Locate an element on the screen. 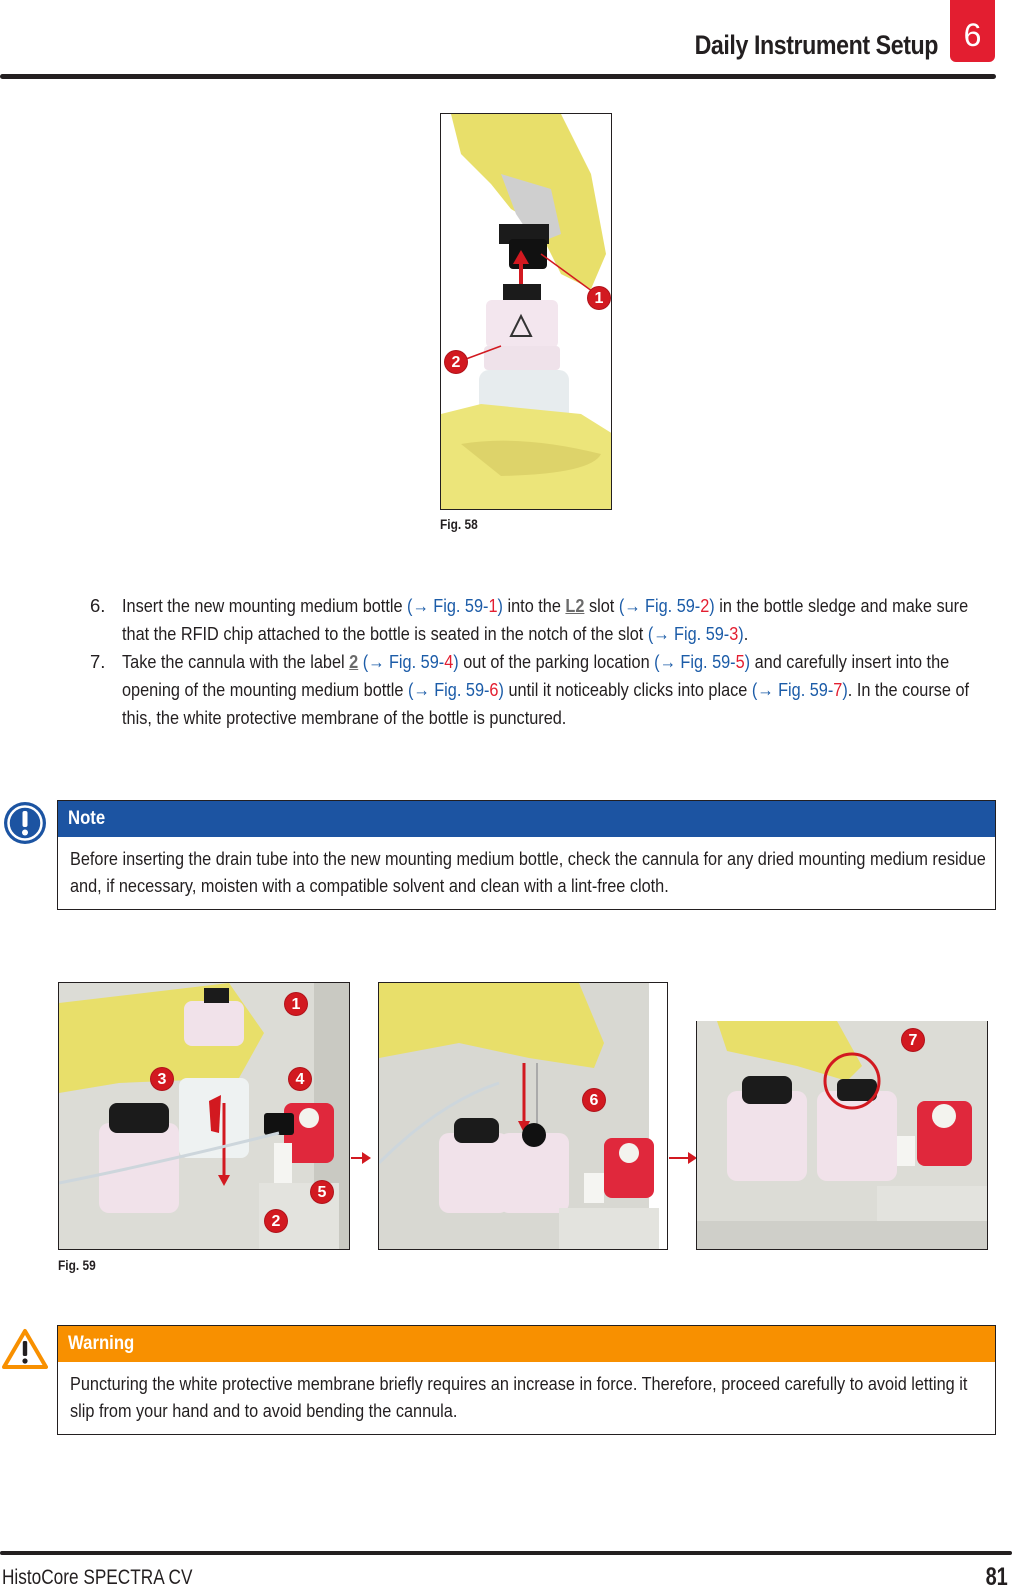  step-number: 7. is located at coordinates (98, 661).